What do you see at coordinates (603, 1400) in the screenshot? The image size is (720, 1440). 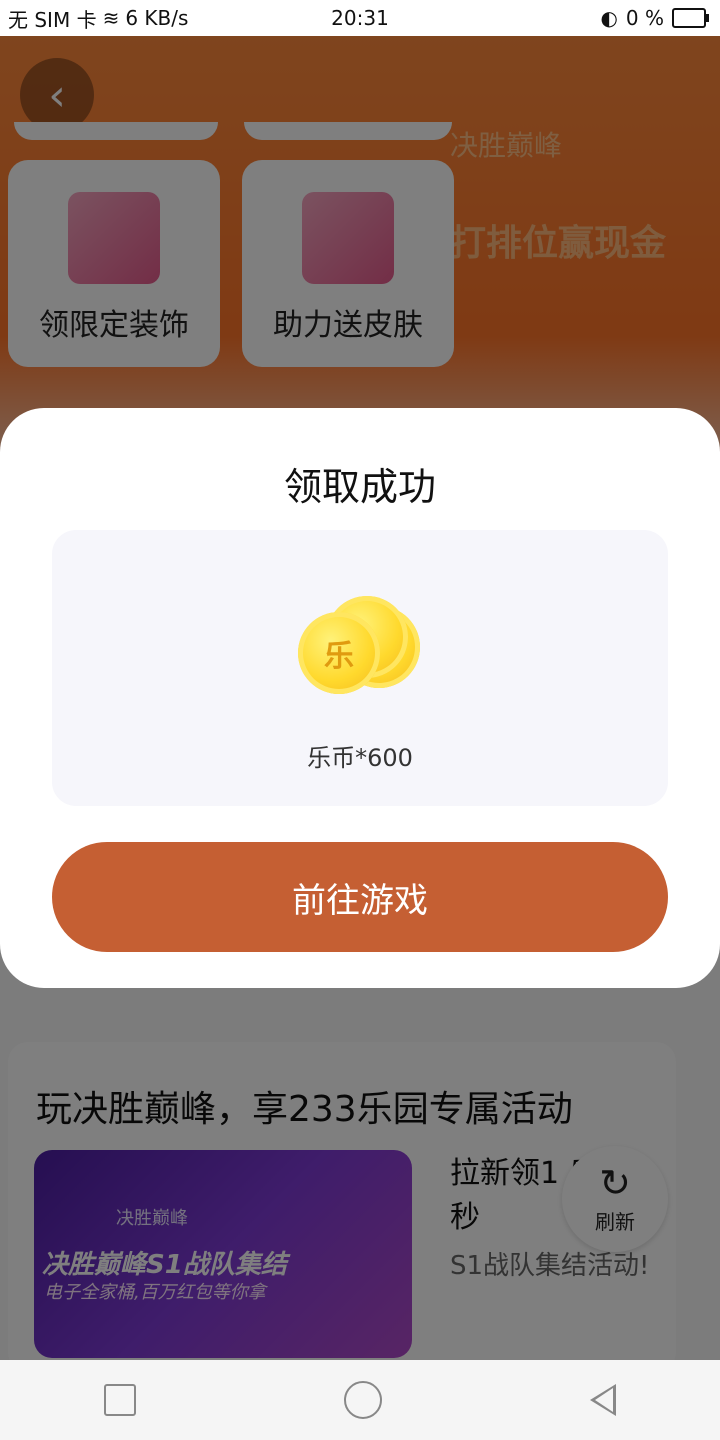 I see `back-triangle-icon` at bounding box center [603, 1400].